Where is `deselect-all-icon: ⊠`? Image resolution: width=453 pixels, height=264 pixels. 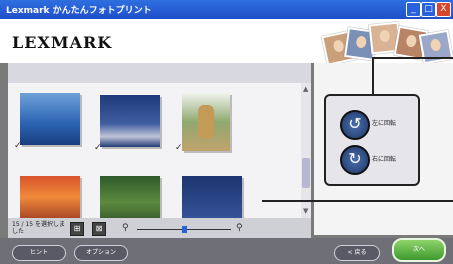
deselect-all-icon: ⊠ is located at coordinates (99, 229).